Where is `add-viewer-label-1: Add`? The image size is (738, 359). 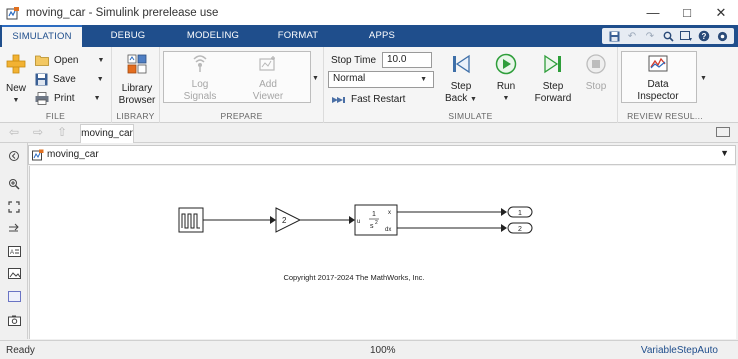 add-viewer-label-1: Add is located at coordinates (268, 84).